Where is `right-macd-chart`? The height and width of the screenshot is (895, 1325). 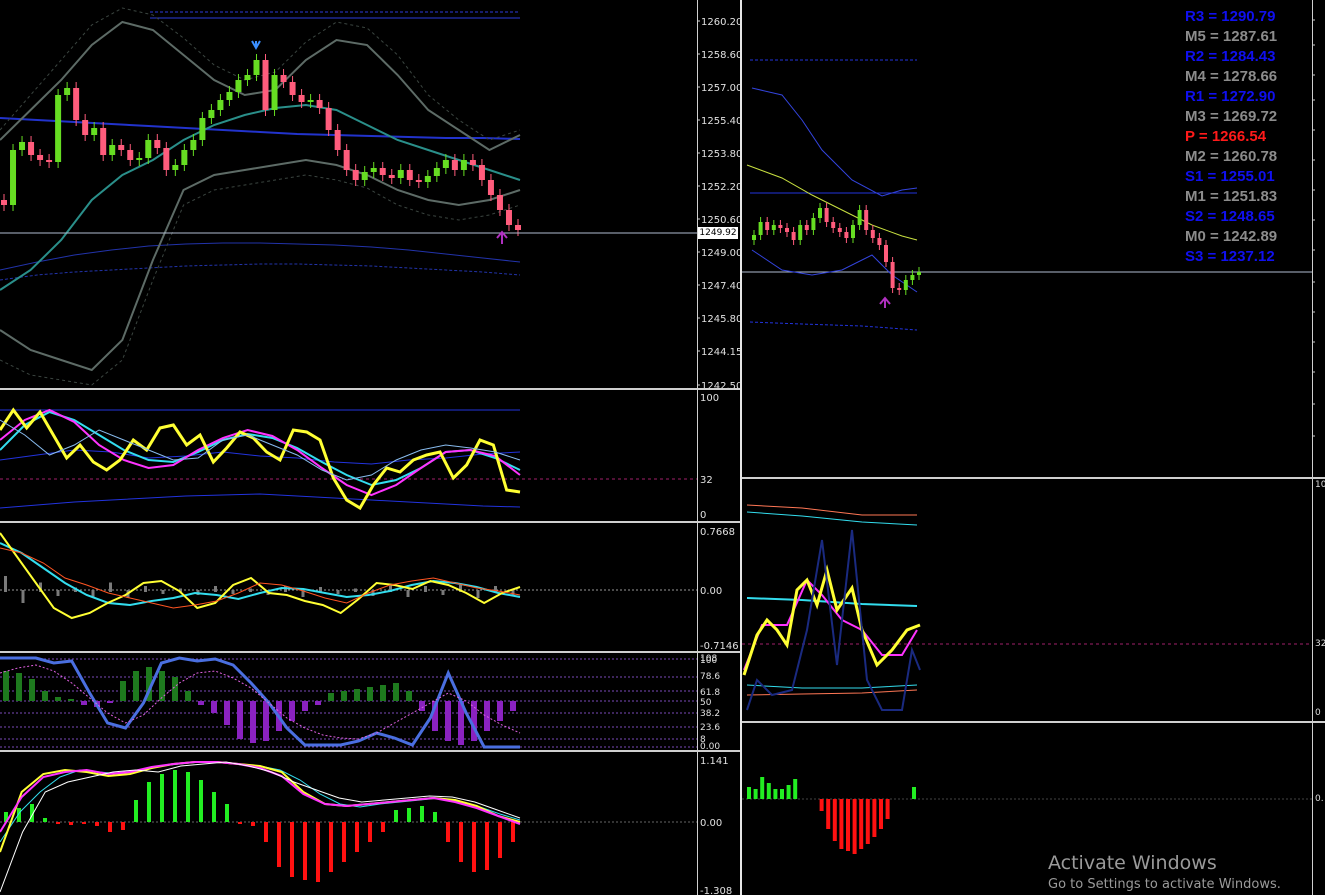
right-macd-chart is located at coordinates (1027, 809).